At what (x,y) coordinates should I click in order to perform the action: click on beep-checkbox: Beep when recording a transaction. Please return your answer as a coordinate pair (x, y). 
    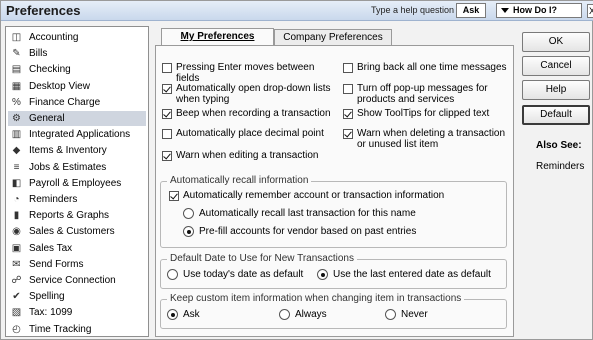
    Looking at the image, I should click on (249, 113).